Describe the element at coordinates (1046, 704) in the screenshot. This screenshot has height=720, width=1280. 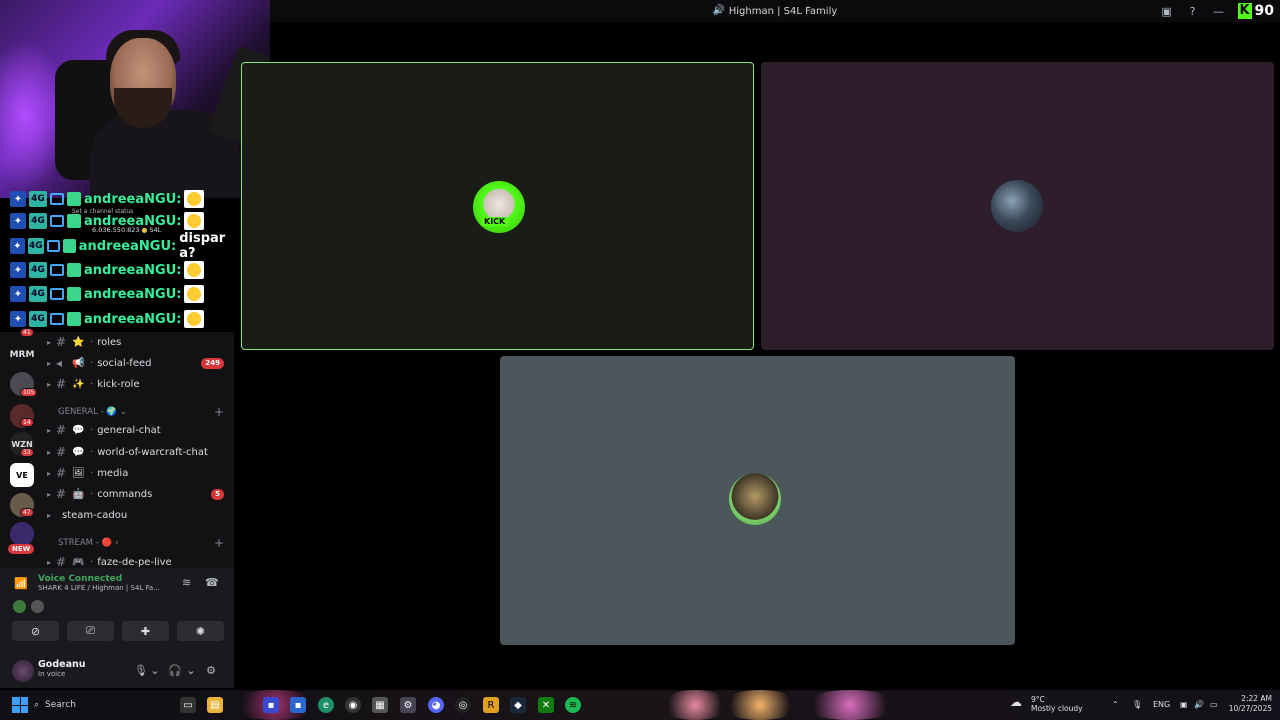
I see `weather-widget: ☁ 9°C Mostly cloudy` at that location.